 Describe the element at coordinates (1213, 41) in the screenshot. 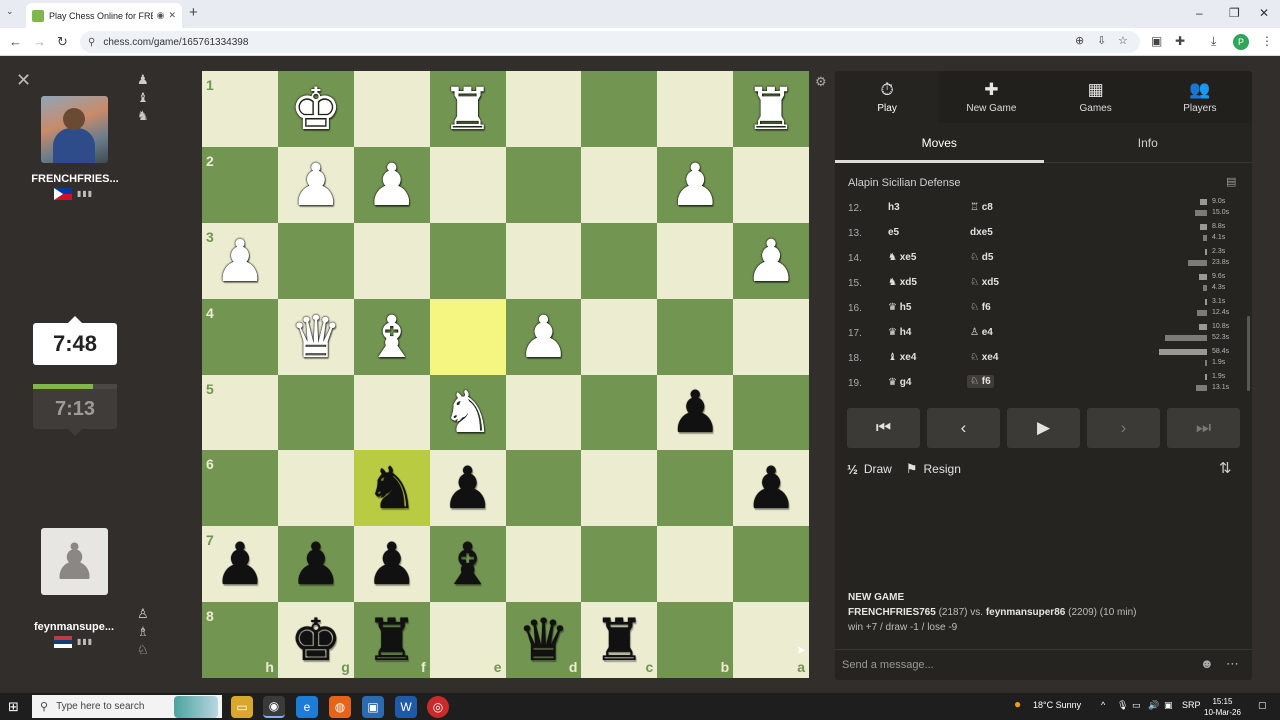

I see `downloads-icon: ⤓` at that location.